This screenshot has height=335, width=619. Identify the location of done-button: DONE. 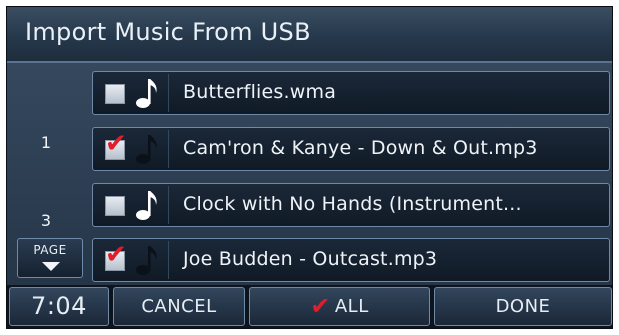
(523, 306).